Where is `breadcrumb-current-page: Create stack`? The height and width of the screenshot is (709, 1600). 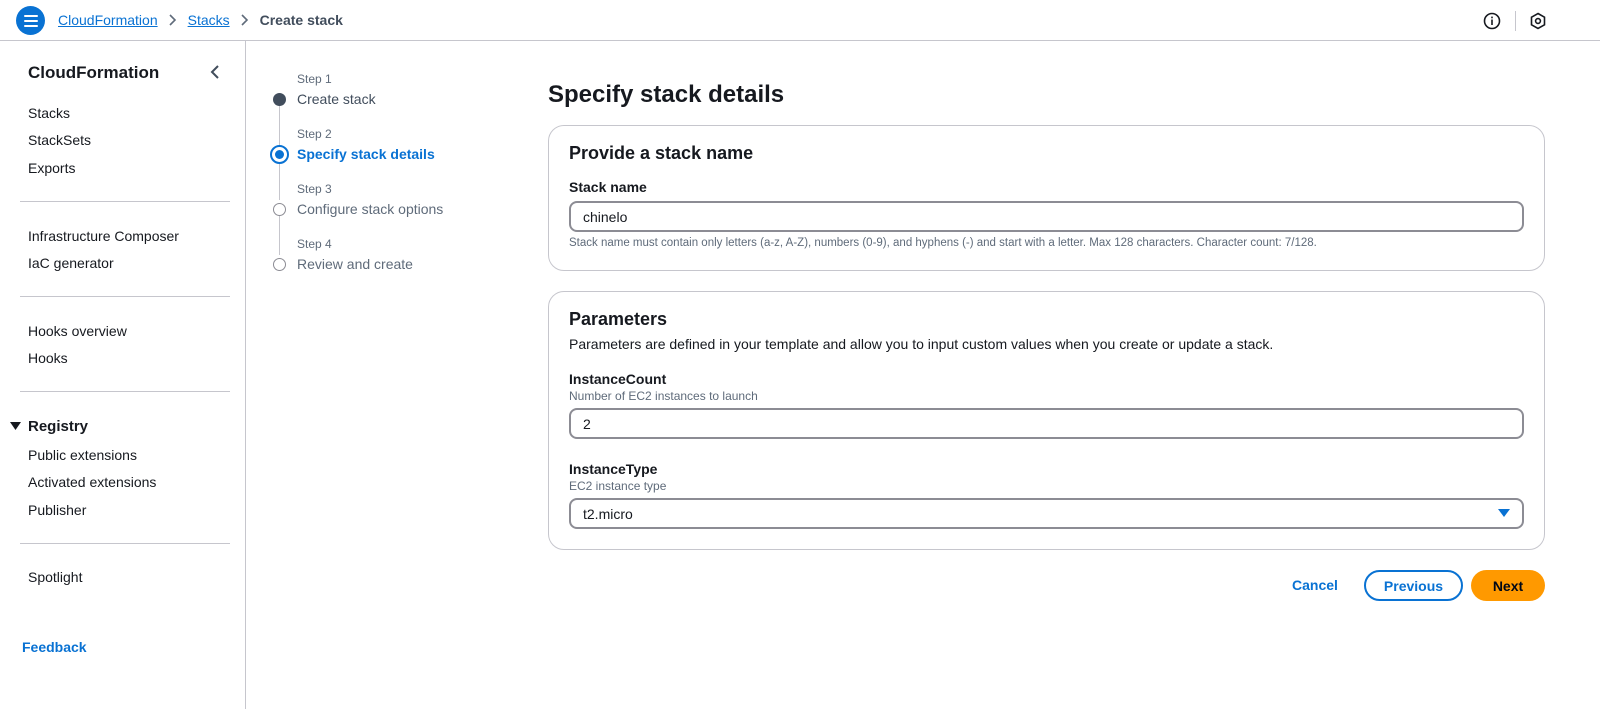
breadcrumb-current-page: Create stack is located at coordinates (301, 20).